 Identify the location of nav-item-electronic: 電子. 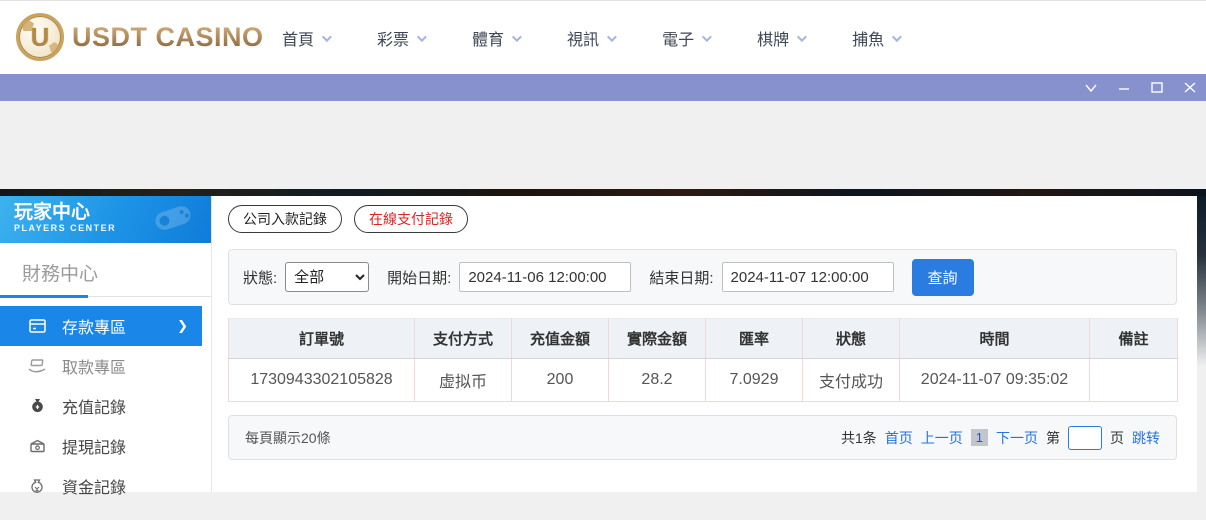
(687, 38).